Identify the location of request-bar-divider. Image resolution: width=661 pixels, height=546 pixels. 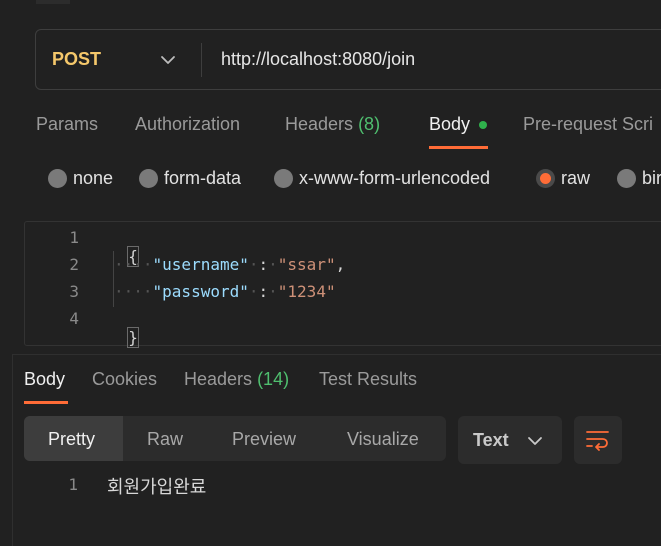
(201, 60).